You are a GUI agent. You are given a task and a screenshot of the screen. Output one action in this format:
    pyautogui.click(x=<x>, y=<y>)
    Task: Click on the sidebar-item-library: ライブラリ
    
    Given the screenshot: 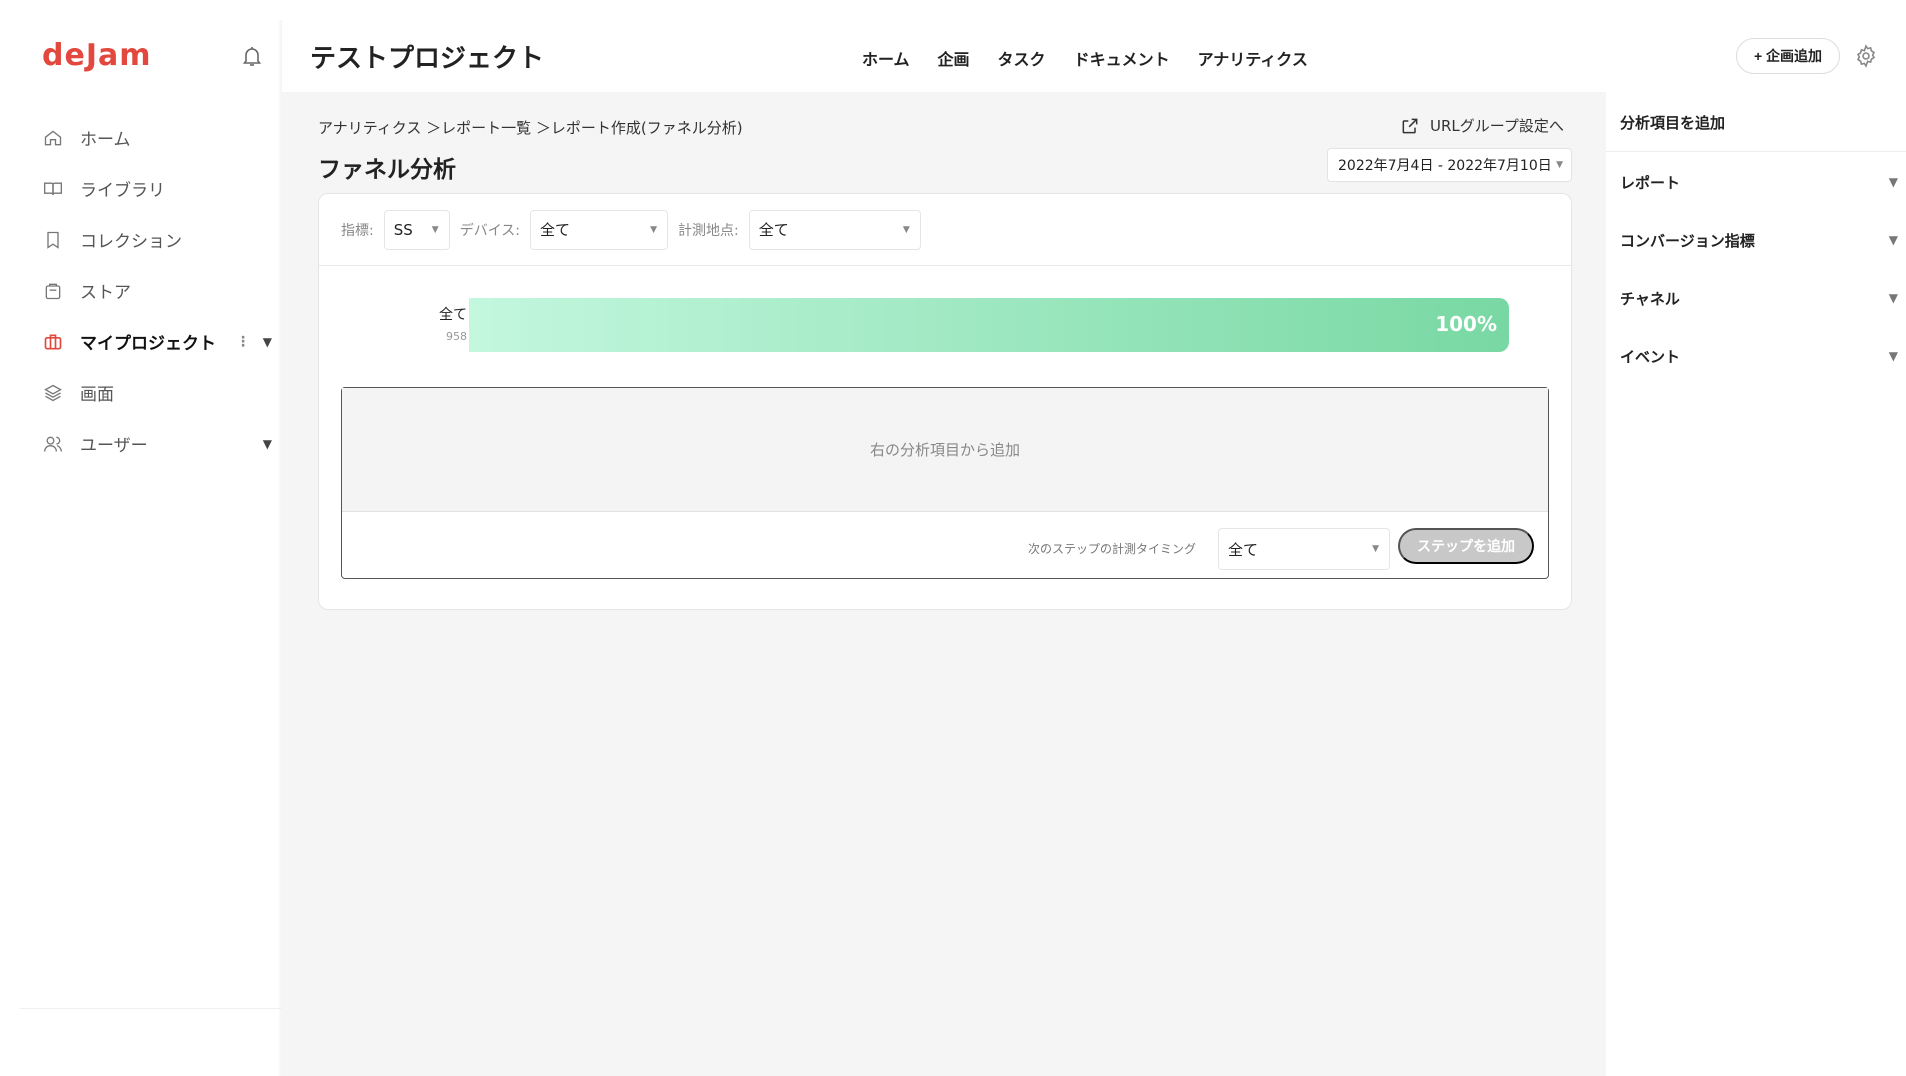 What is the action you would take?
    pyautogui.click(x=157, y=188)
    